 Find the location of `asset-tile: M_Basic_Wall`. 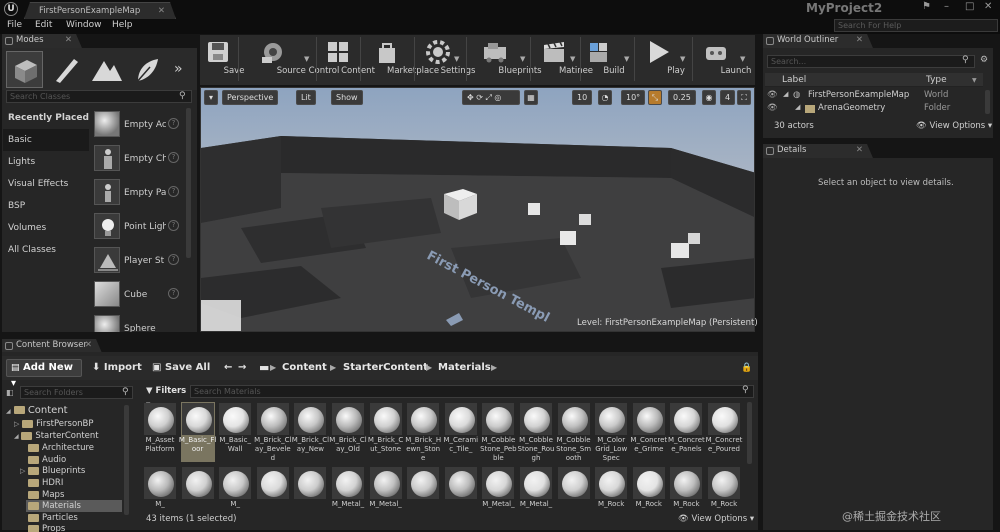

asset-tile: M_Basic_Wall is located at coordinates (235, 432).